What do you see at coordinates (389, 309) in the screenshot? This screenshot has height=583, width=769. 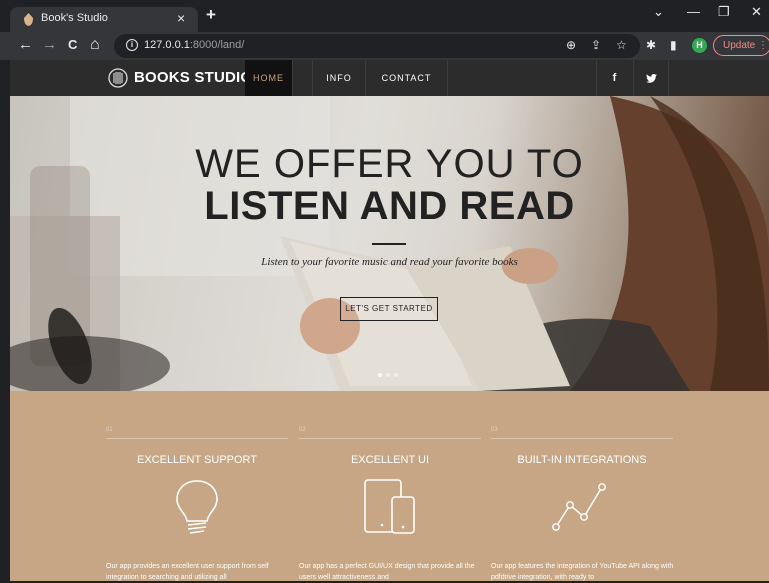 I see `get-started-button: LET'S GET STARTED` at bounding box center [389, 309].